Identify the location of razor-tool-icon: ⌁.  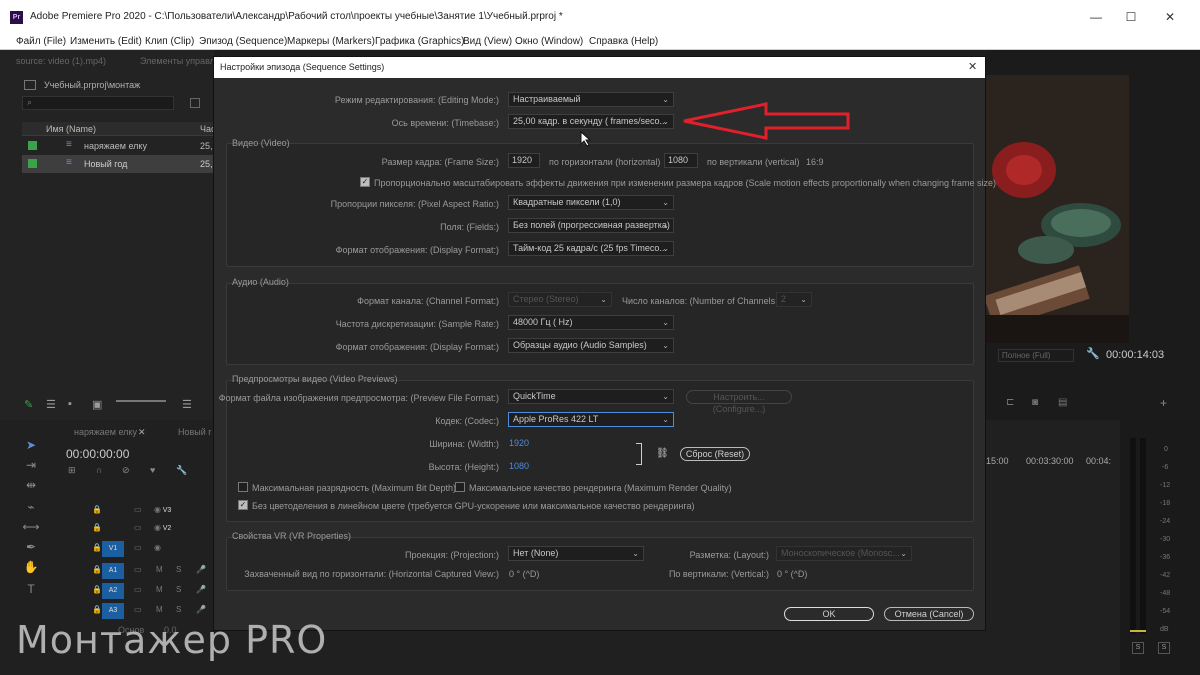
(31, 507).